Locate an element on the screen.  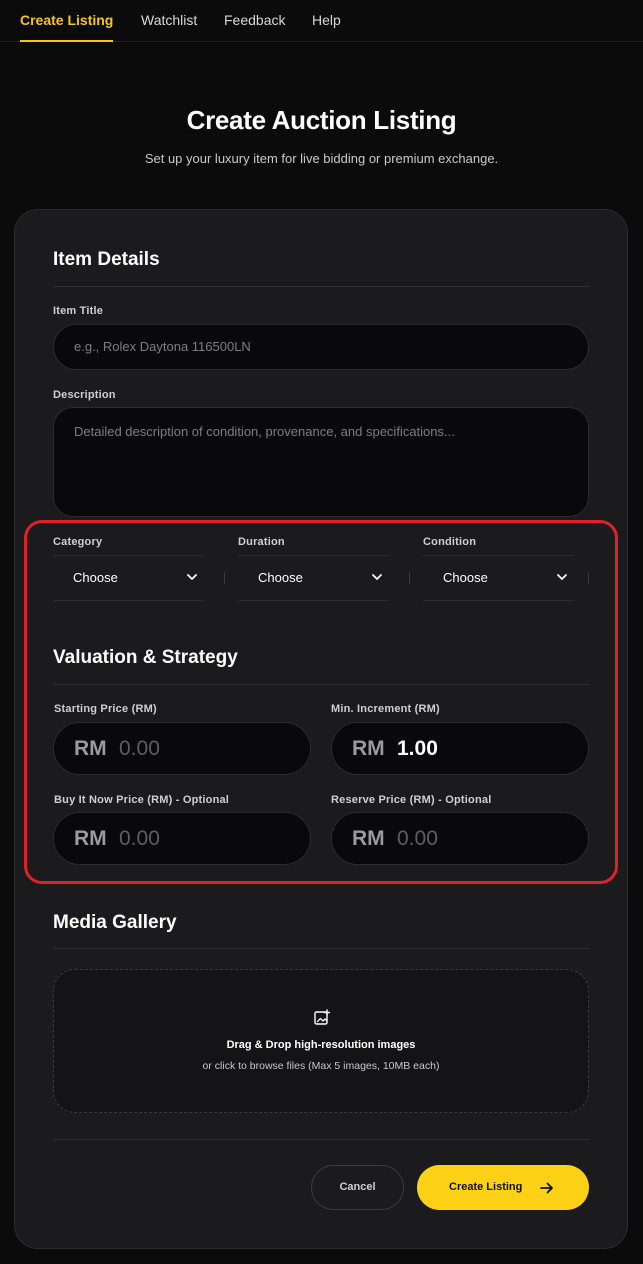
page-title: Create Auction Listing is located at coordinates (321, 120).